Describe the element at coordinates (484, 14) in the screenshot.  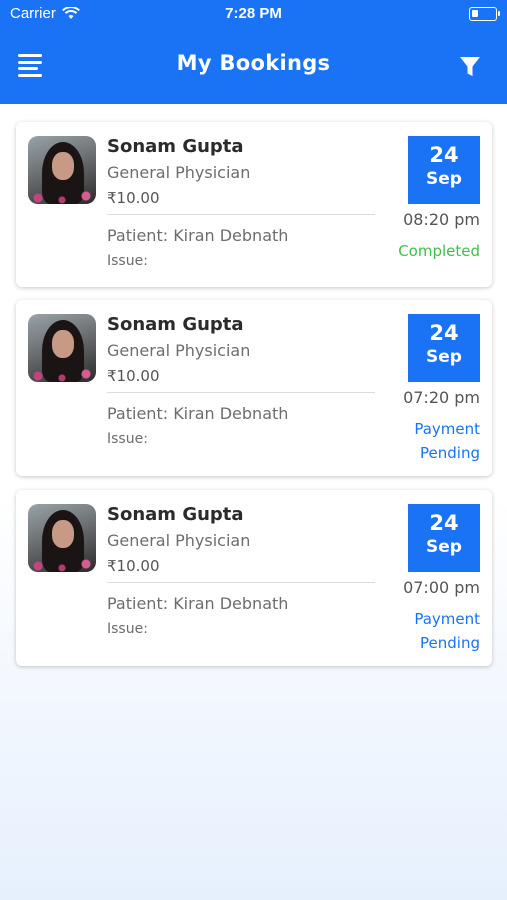
I see `battery-icon` at that location.